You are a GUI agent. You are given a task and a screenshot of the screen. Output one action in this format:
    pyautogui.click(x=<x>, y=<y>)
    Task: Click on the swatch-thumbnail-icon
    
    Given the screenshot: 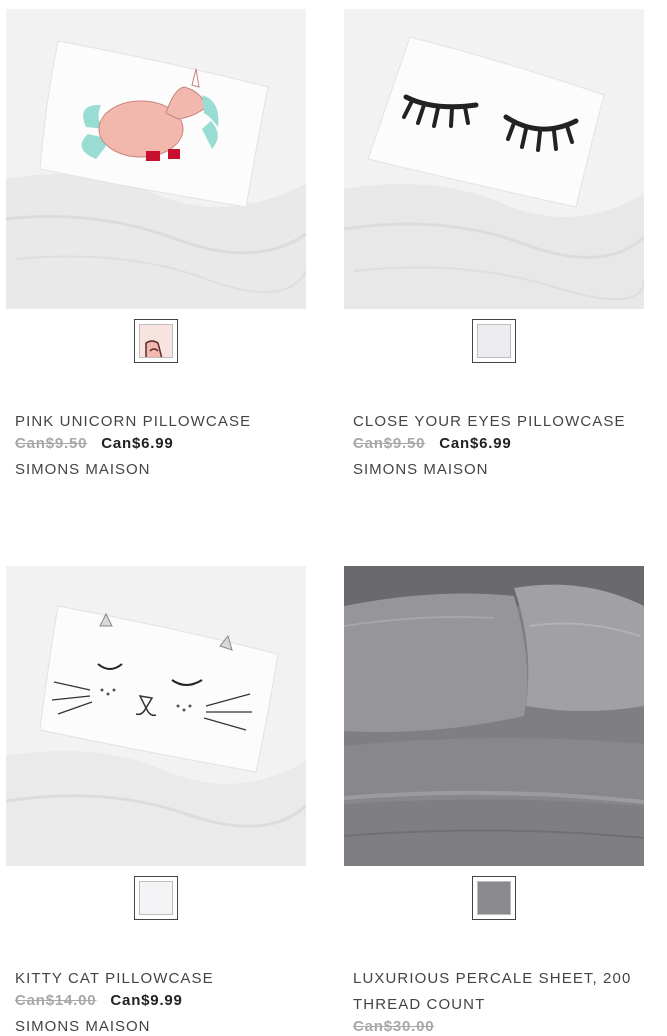 What is the action you would take?
    pyautogui.click(x=154, y=348)
    